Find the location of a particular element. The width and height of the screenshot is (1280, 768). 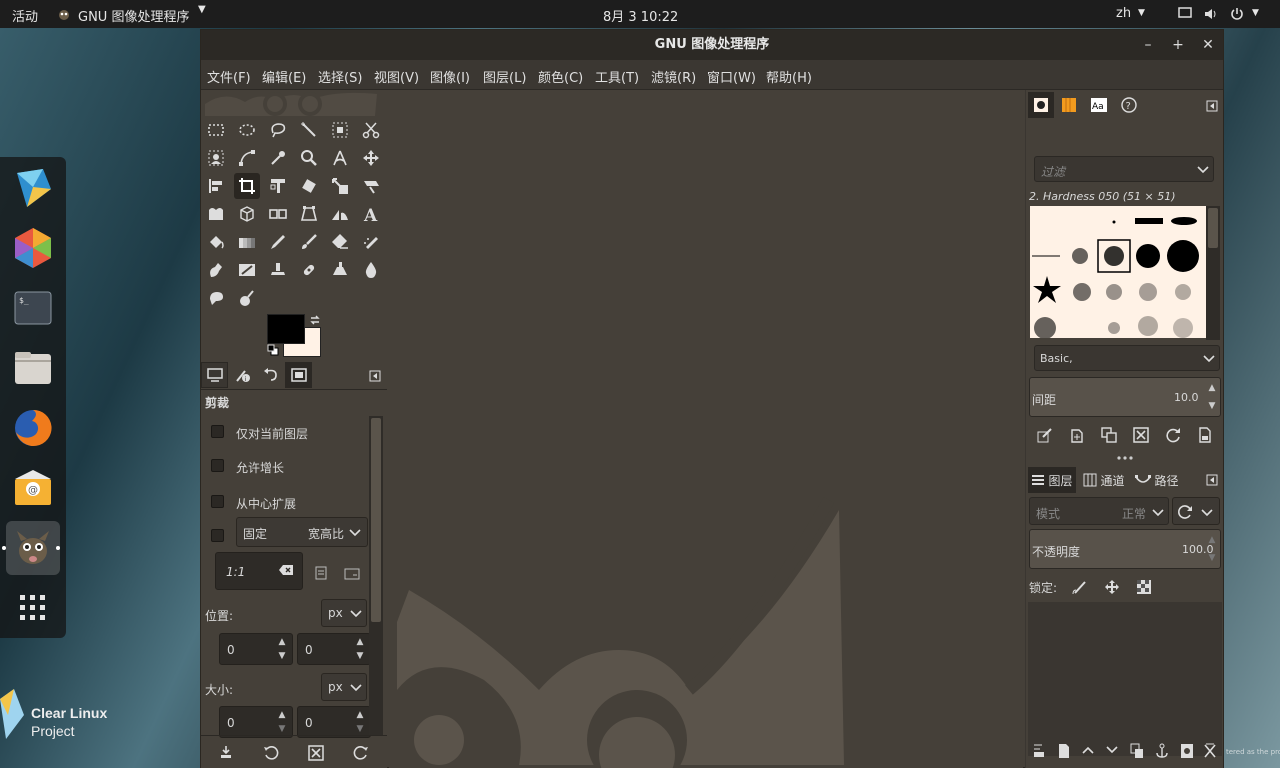

dock-clear-linux-icon is located at coordinates (33, 188).